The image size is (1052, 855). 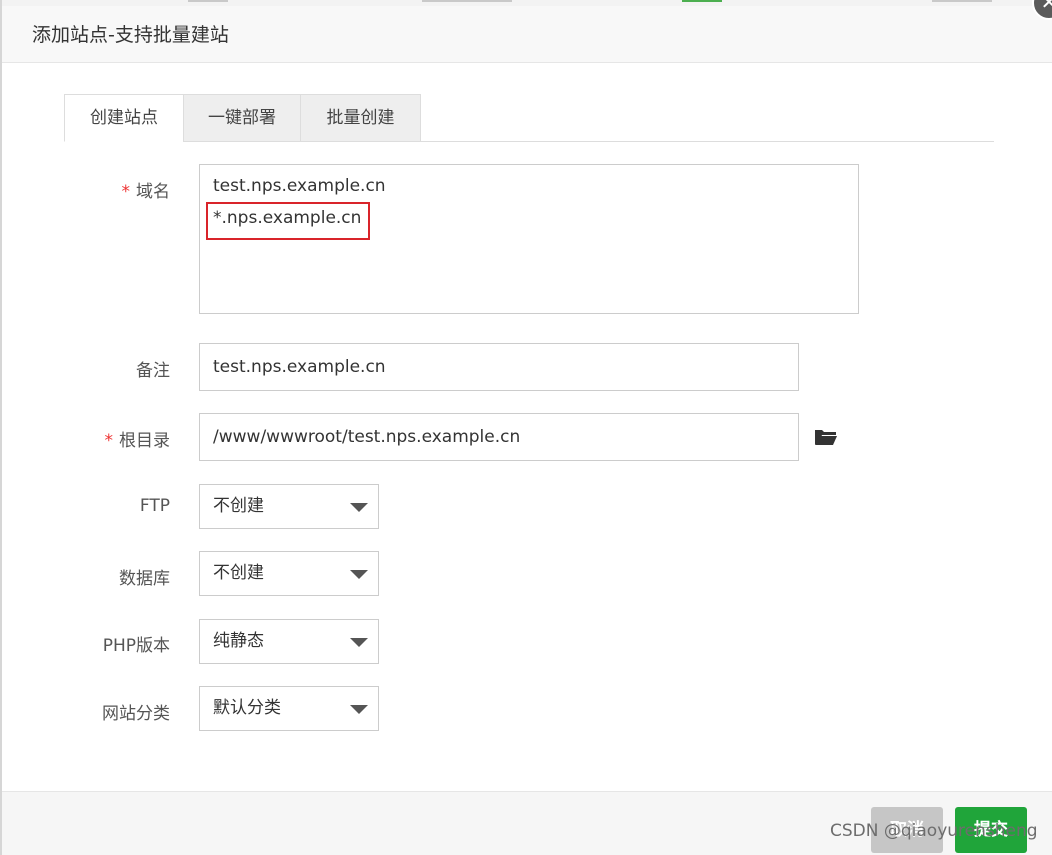 What do you see at coordinates (136, 714) in the screenshot?
I see `site-category-label: 网站分类` at bounding box center [136, 714].